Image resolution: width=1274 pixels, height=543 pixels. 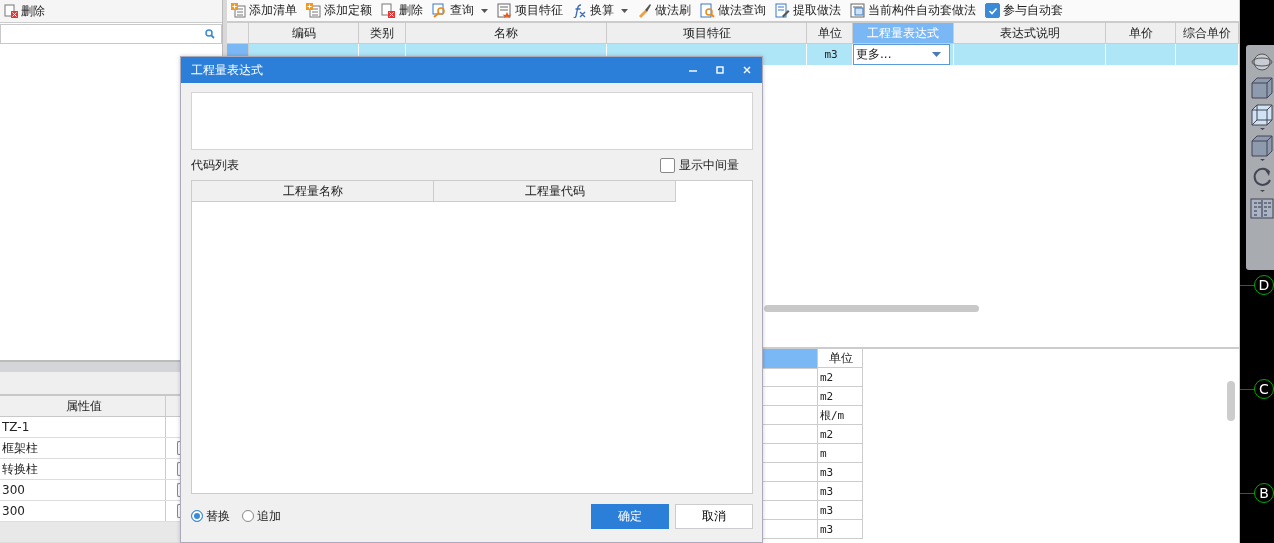 What do you see at coordinates (1264, 389) in the screenshot?
I see `axis-label: C` at bounding box center [1264, 389].